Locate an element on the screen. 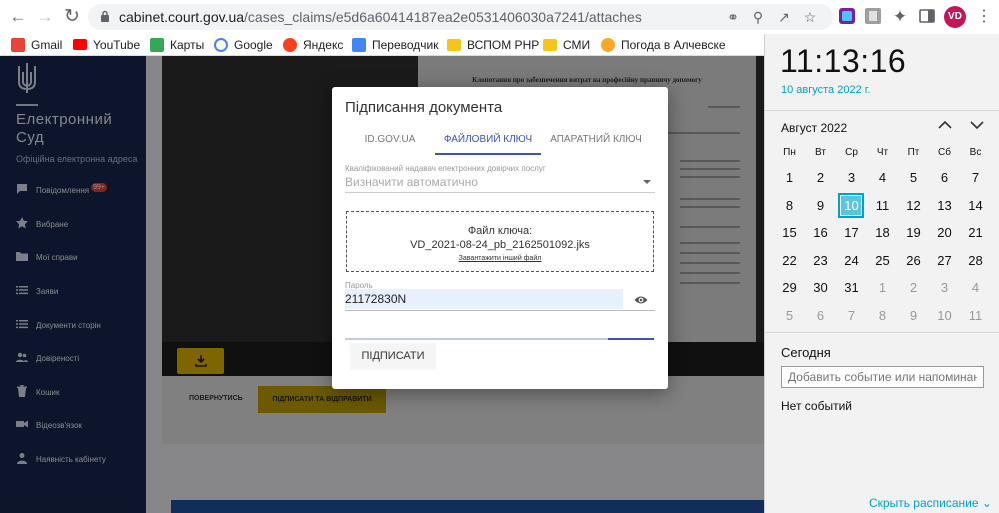 This screenshot has height=513, width=999. bookmark-folder-smi: СМИ is located at coordinates (566, 45).